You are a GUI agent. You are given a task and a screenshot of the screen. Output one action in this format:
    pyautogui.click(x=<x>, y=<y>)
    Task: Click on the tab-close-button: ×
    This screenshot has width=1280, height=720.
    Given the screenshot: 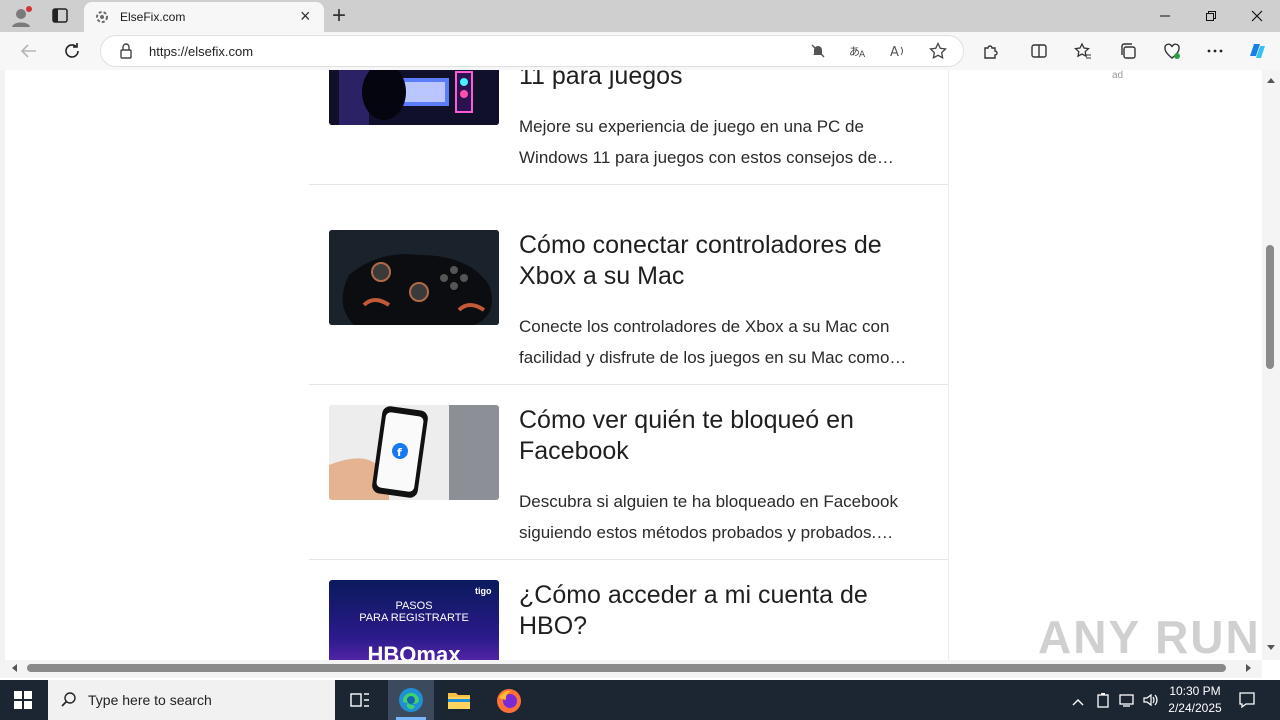 What is the action you would take?
    pyautogui.click(x=305, y=16)
    